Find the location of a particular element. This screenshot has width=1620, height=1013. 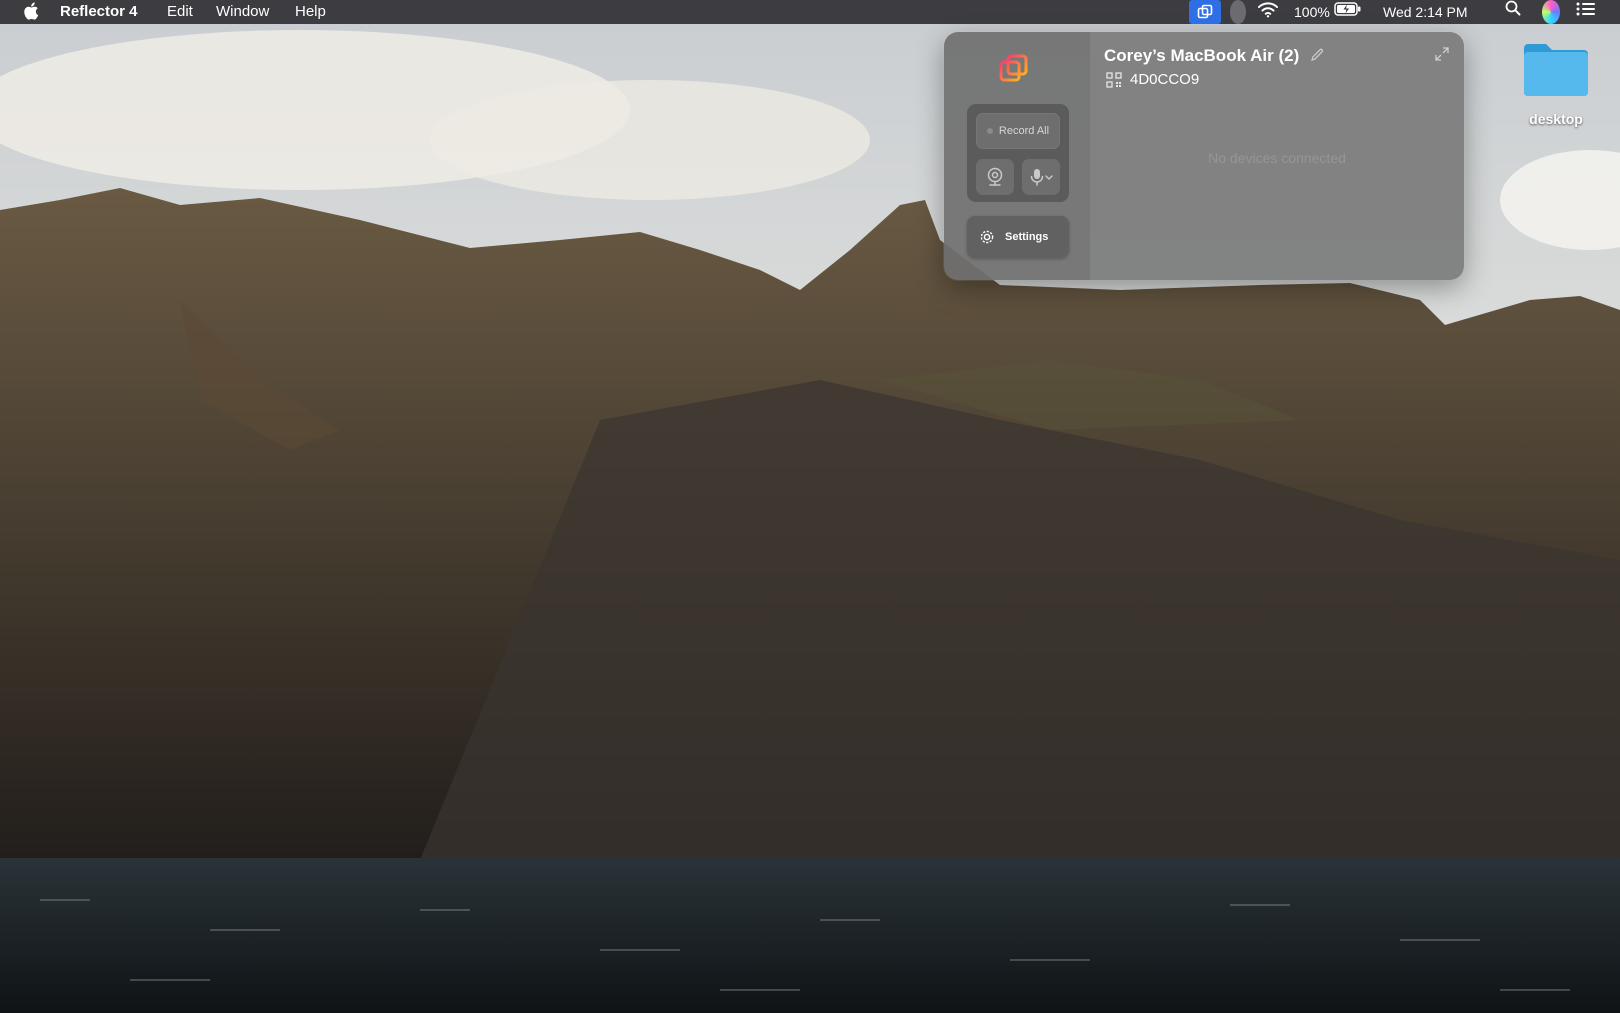

microphone-icon is located at coordinates (1041, 177).